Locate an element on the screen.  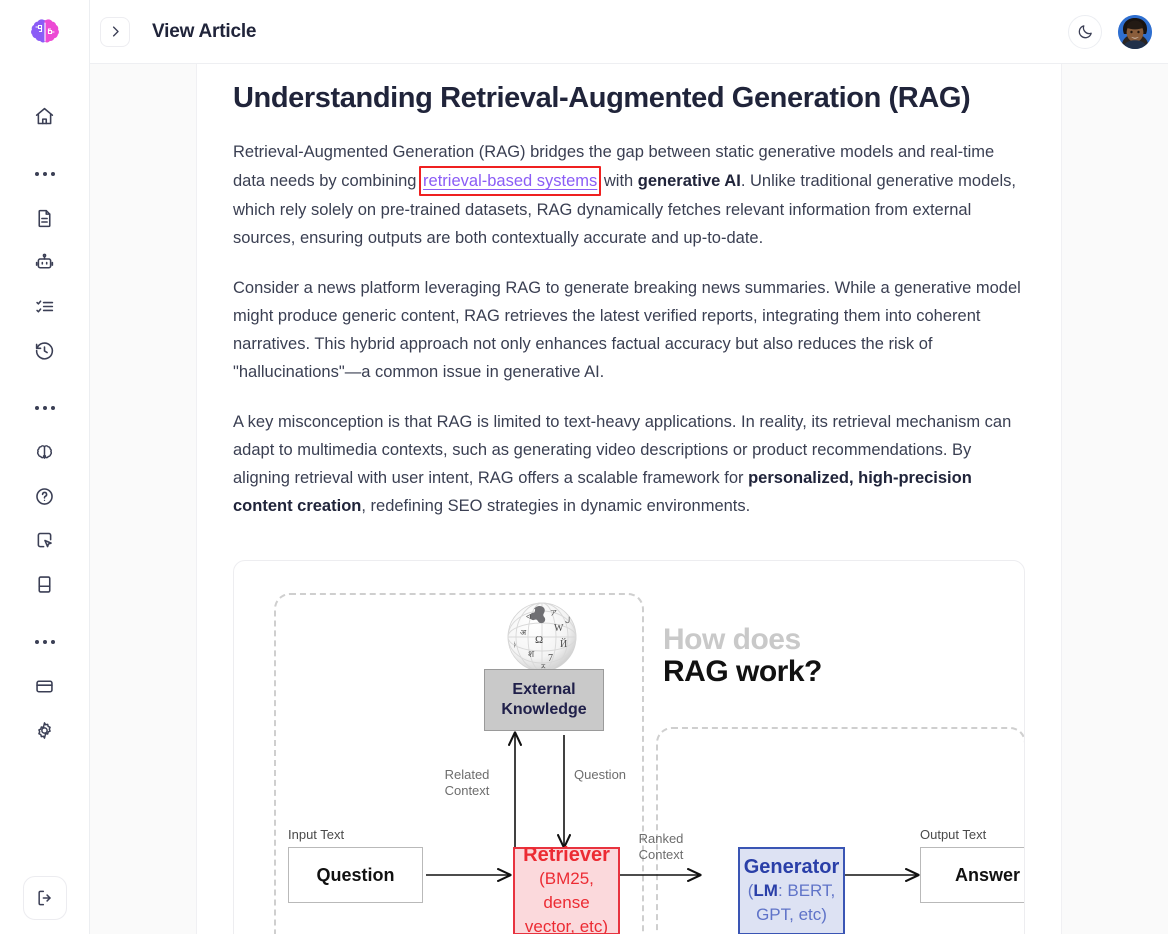
sidebar-item-pointer is located at coordinates (45, 540).